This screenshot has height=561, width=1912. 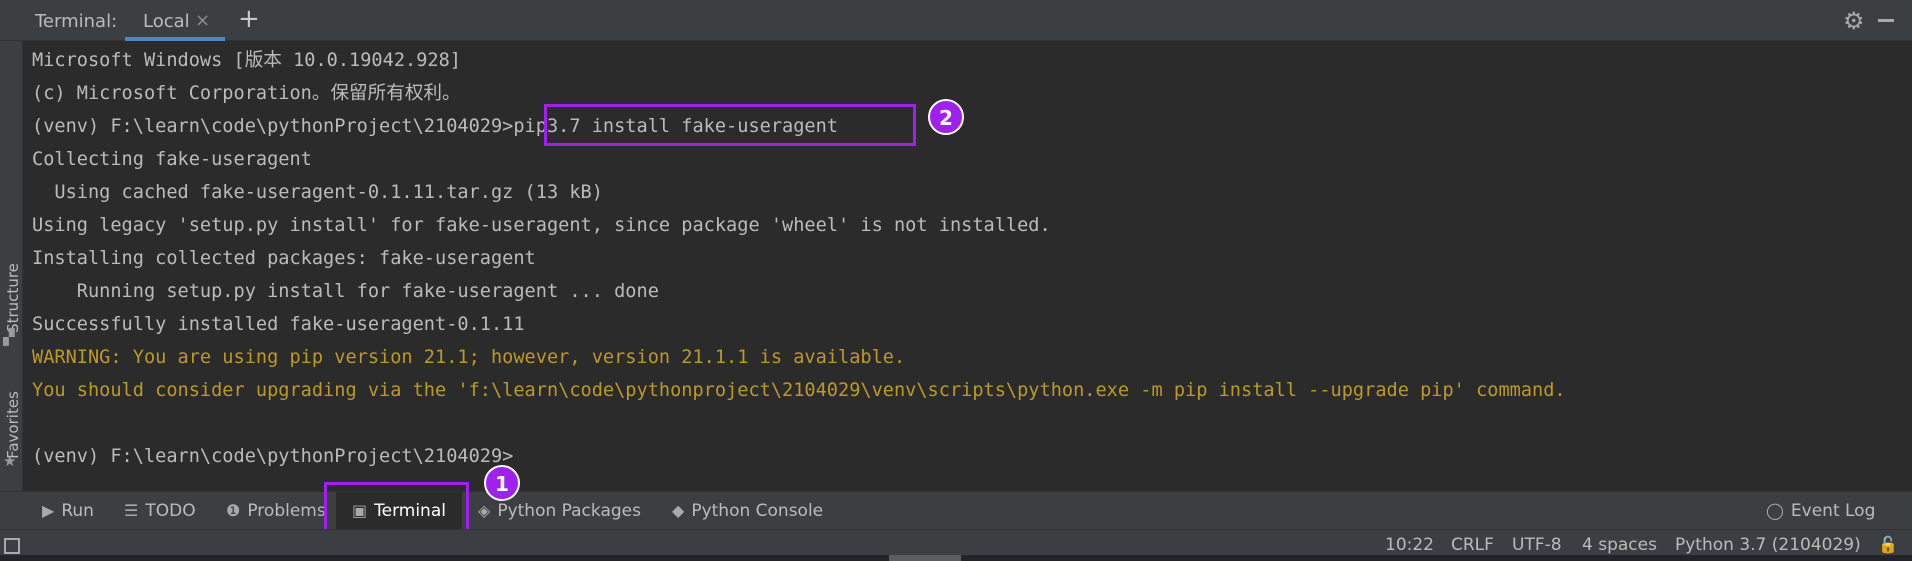 I want to click on python-console-tool-button: ◆ Python Console, so click(x=747, y=511).